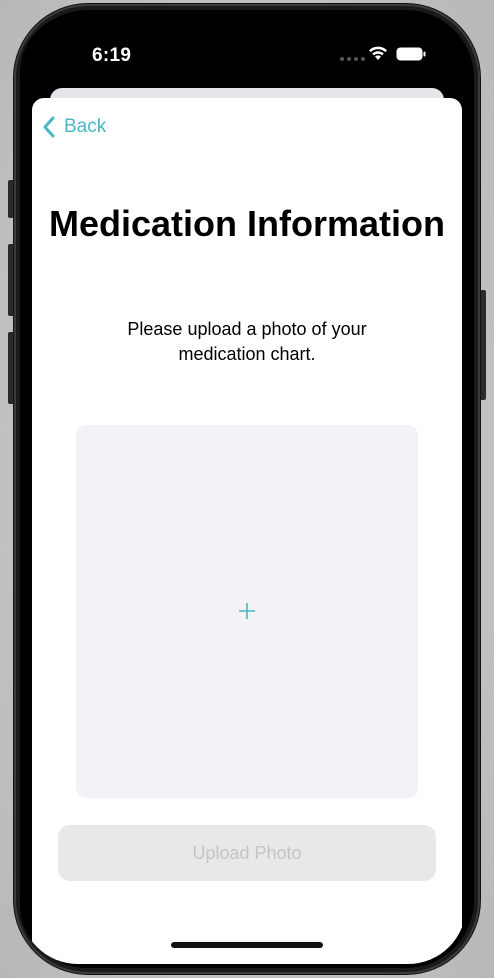 The height and width of the screenshot is (978, 494). I want to click on back-button: Back, so click(74, 127).